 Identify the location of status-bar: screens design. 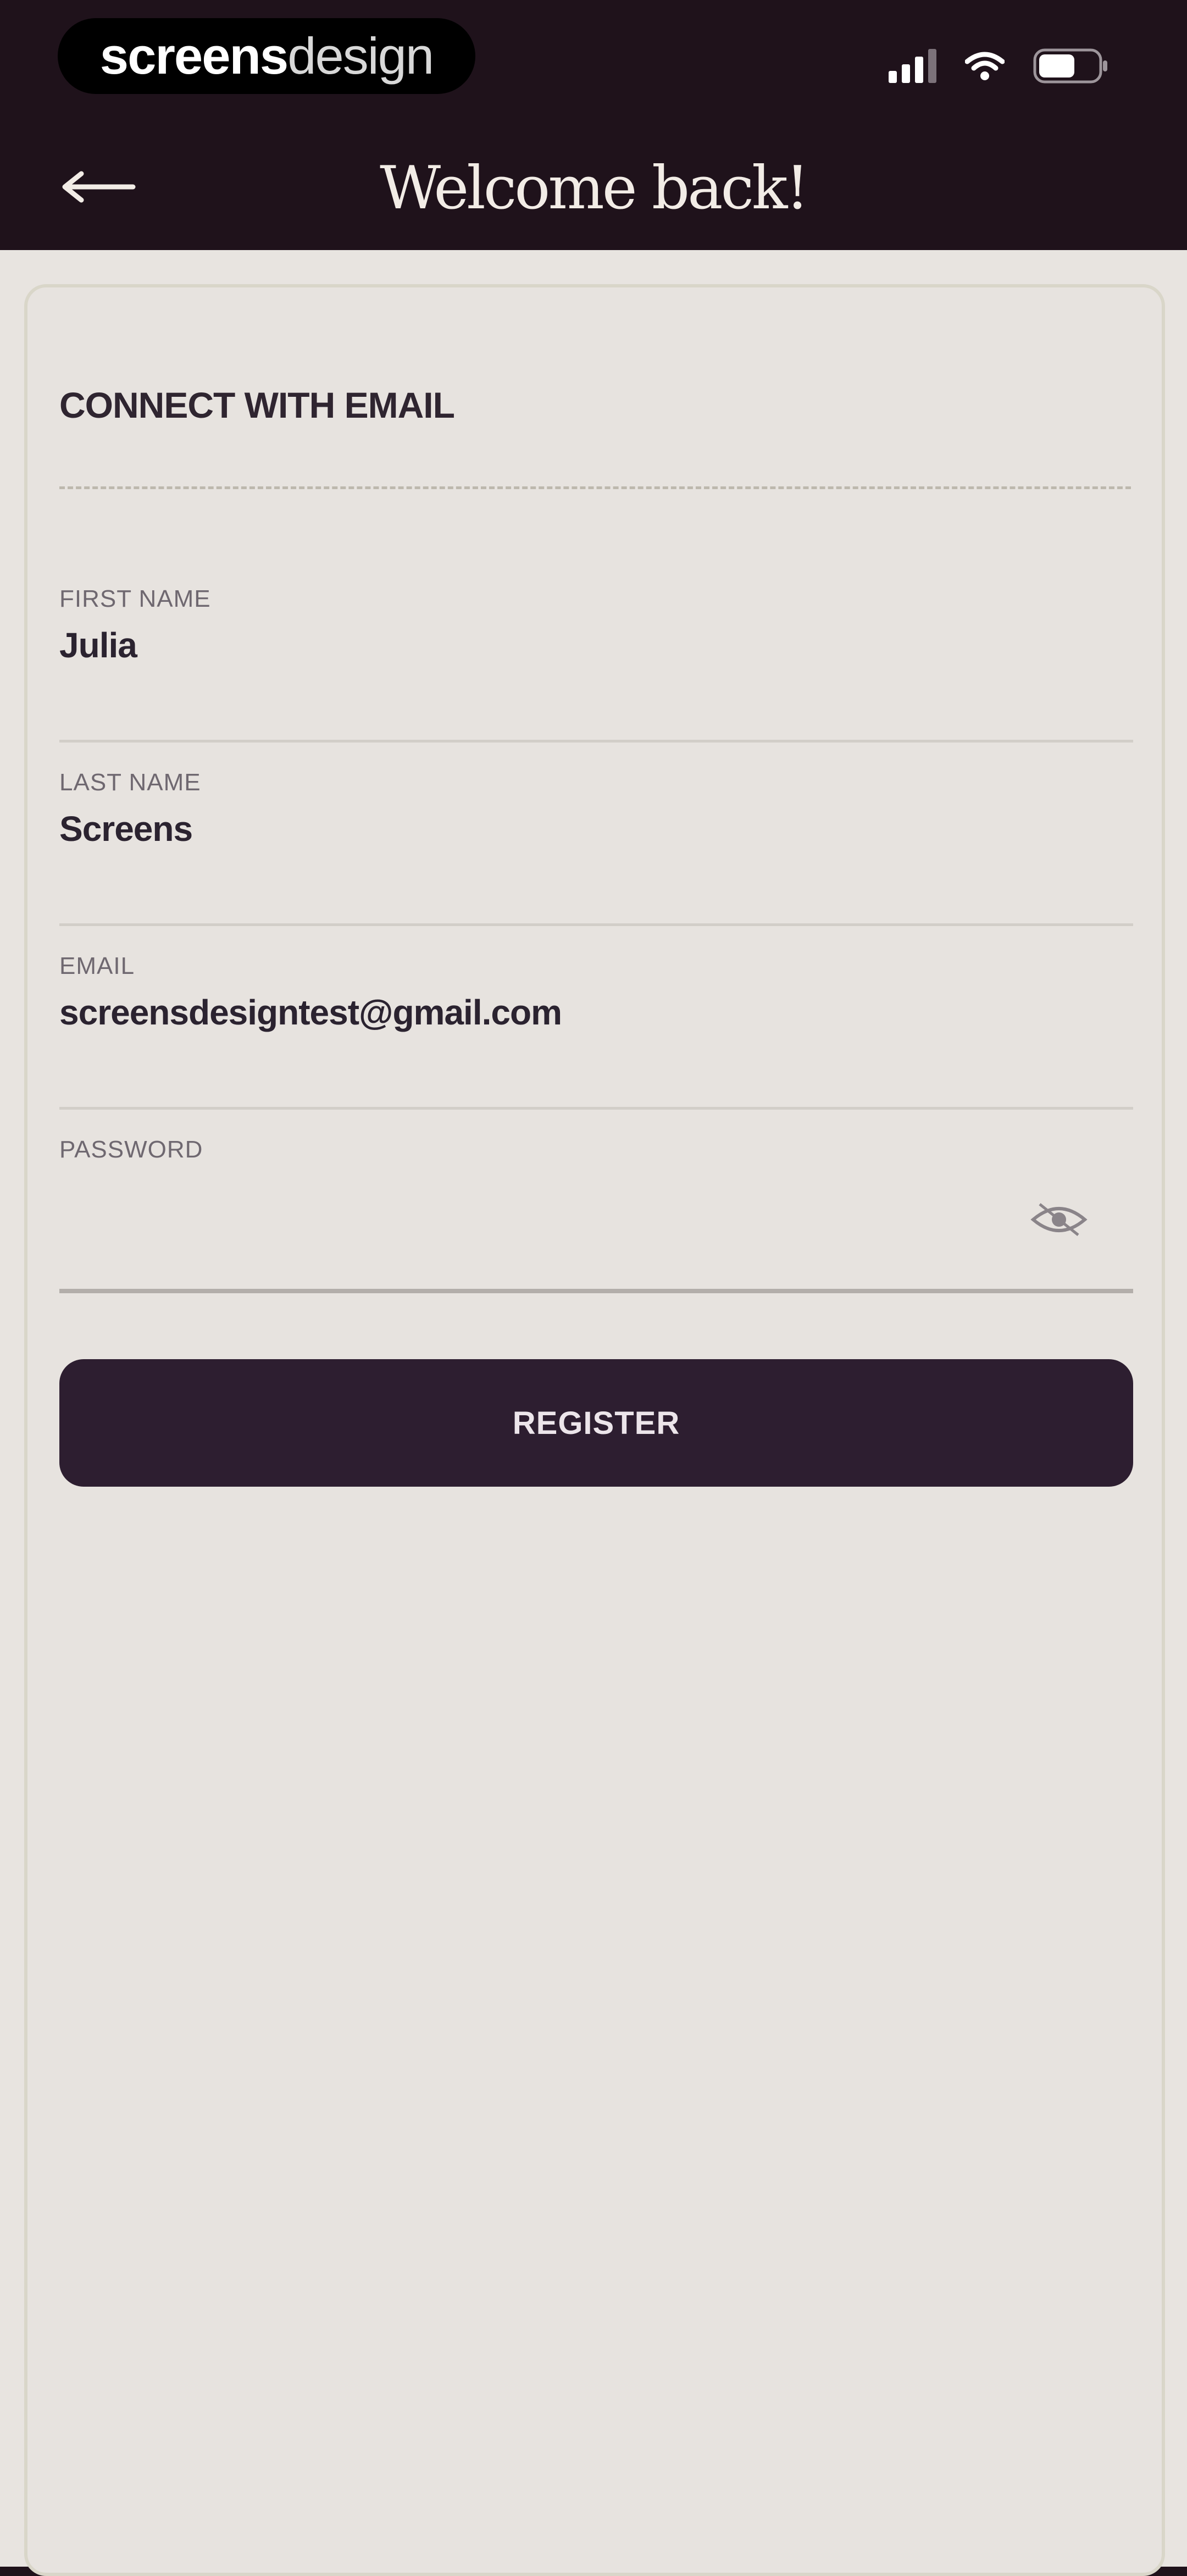
(593, 63).